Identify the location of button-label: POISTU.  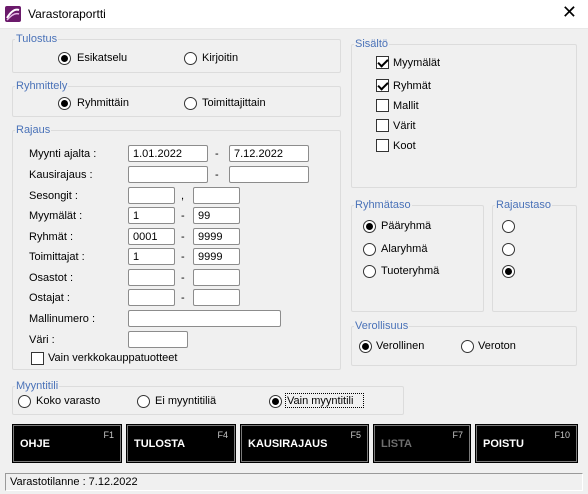
(503, 444).